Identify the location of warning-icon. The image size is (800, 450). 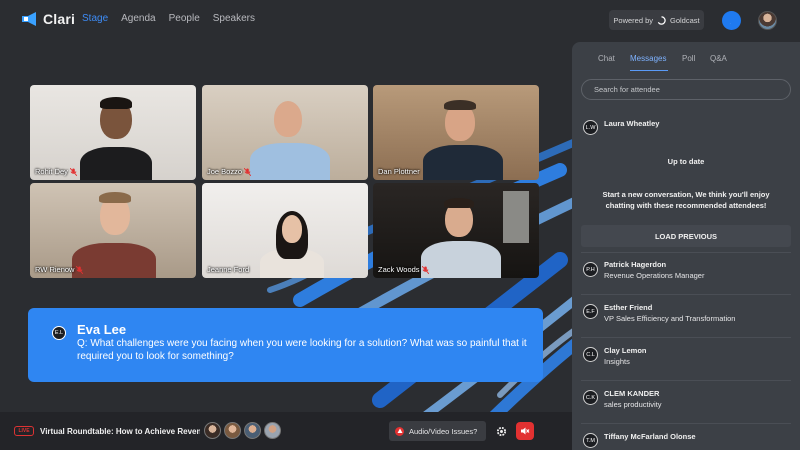
(399, 431).